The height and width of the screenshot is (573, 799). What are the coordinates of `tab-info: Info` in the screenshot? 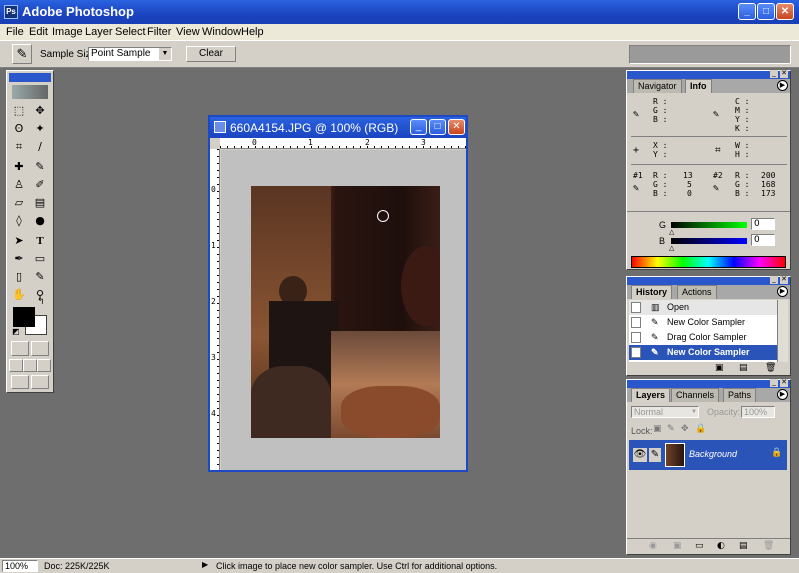 It's located at (698, 86).